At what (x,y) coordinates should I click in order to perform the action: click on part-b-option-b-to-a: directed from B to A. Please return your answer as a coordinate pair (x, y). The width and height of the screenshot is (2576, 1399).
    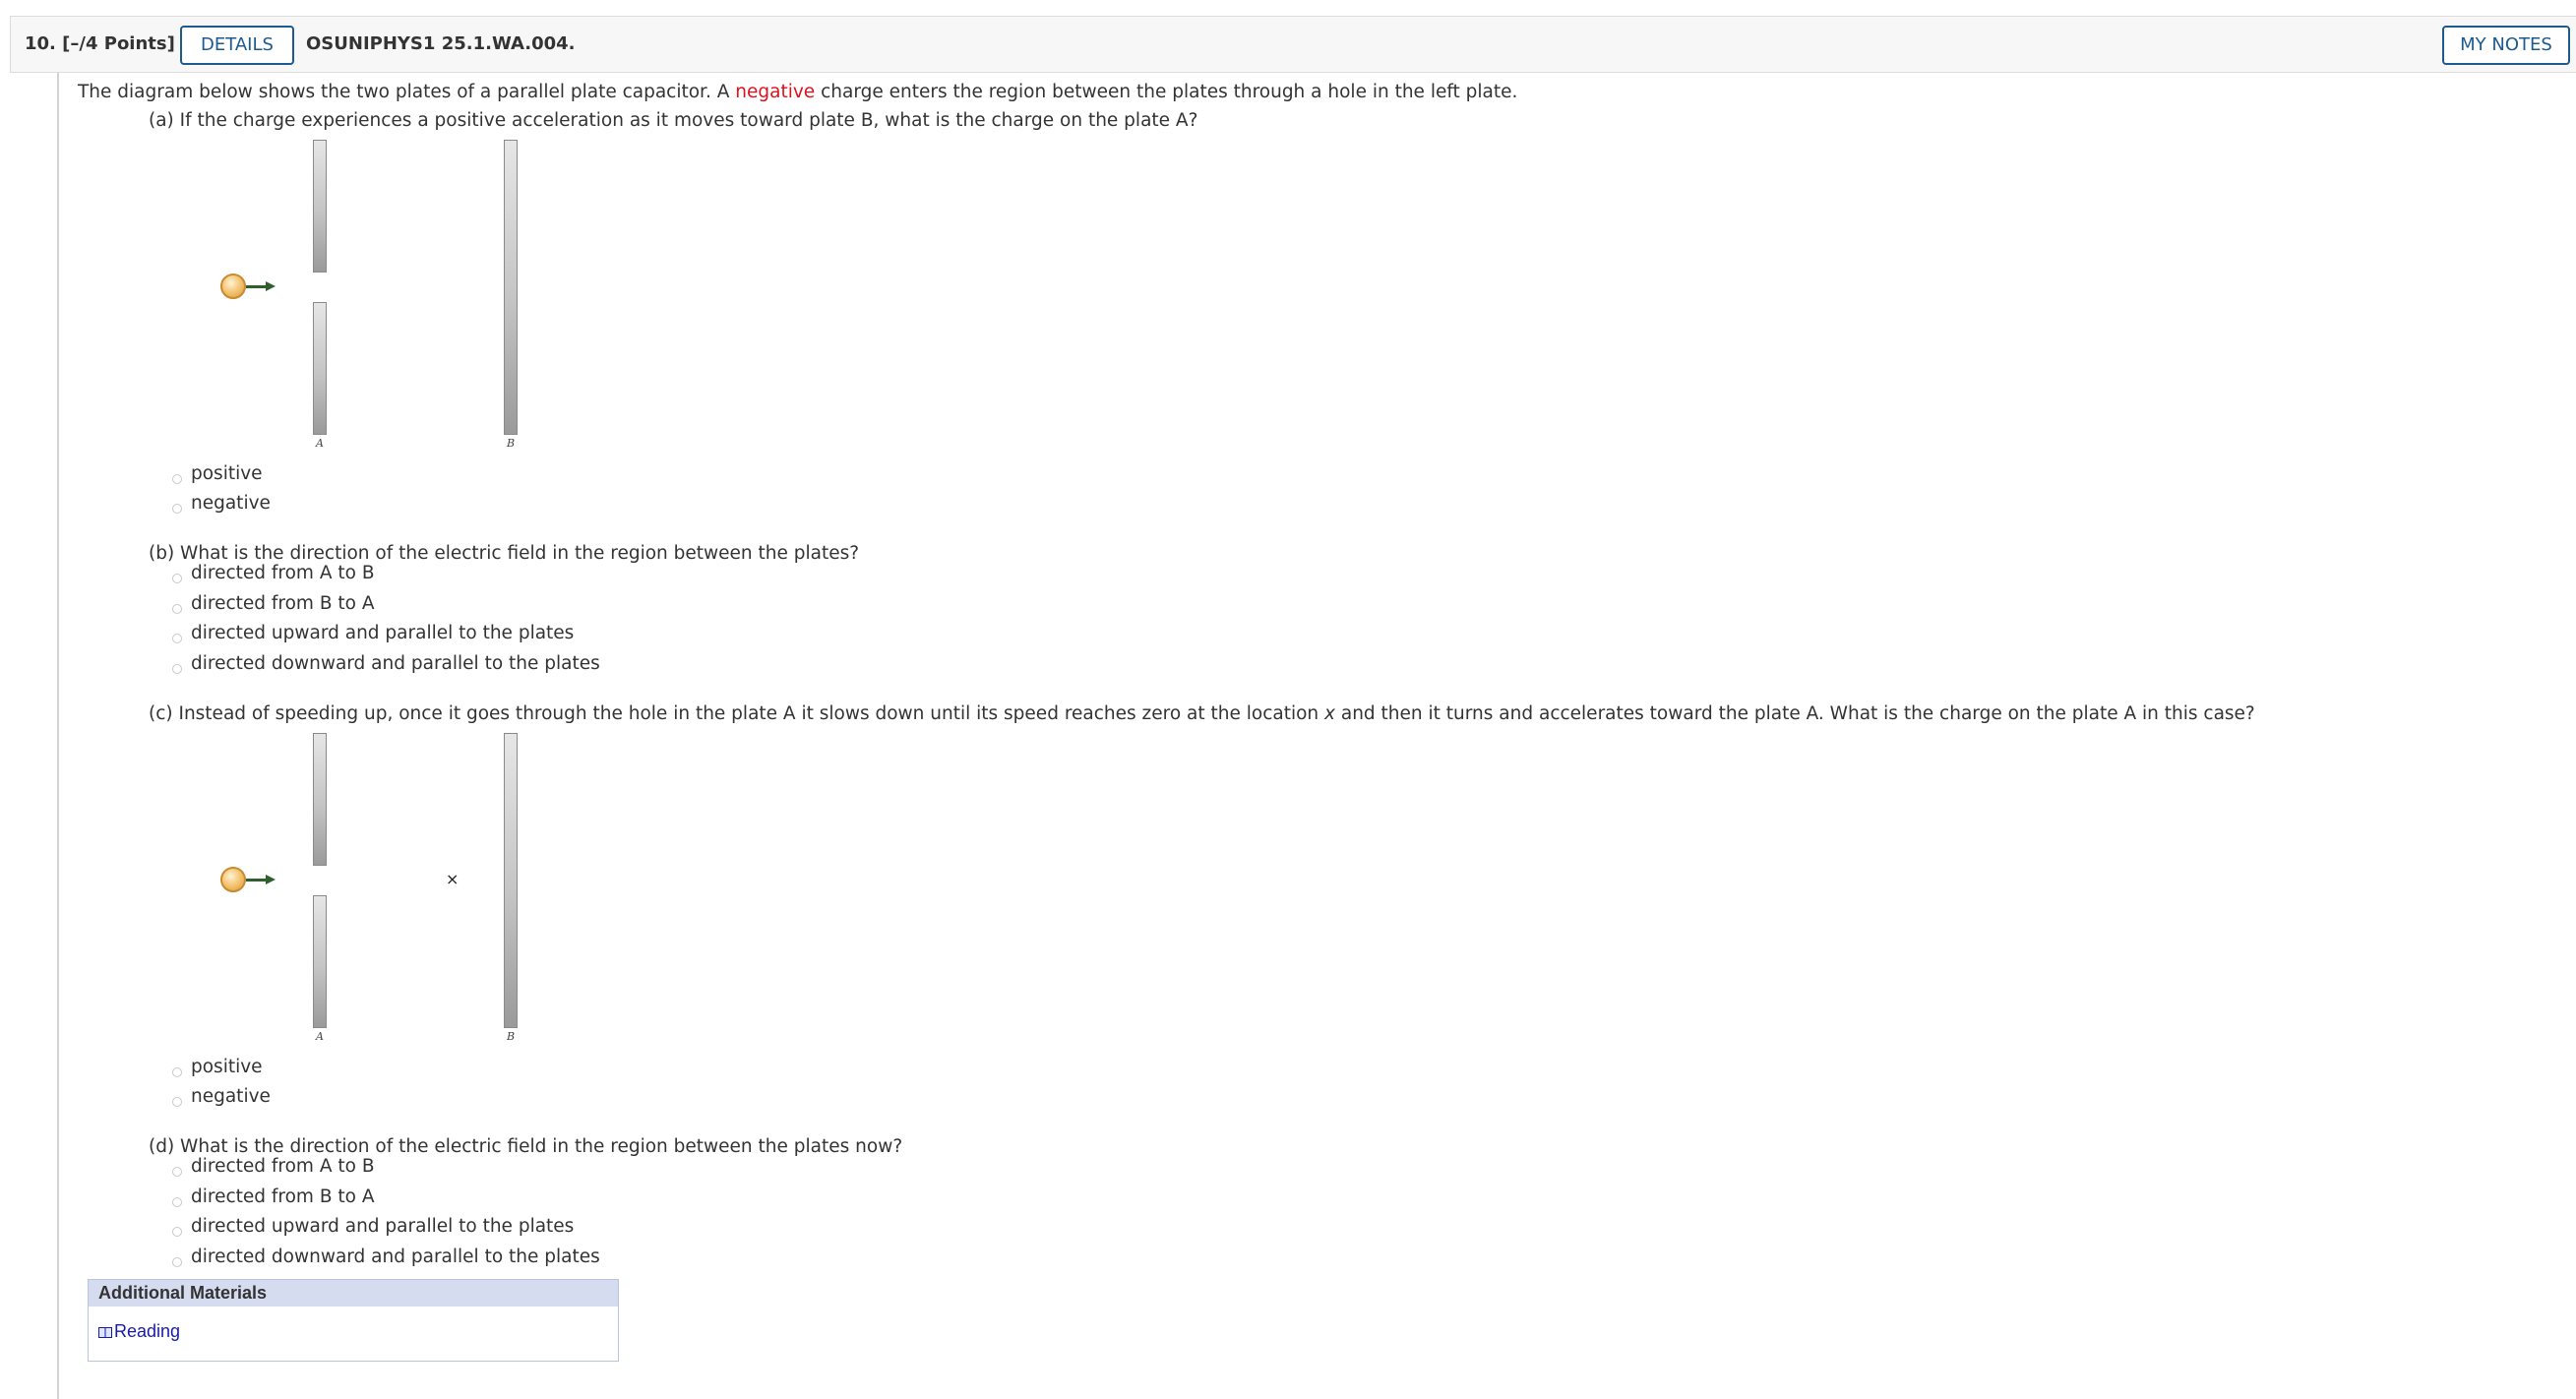
    Looking at the image, I should click on (283, 603).